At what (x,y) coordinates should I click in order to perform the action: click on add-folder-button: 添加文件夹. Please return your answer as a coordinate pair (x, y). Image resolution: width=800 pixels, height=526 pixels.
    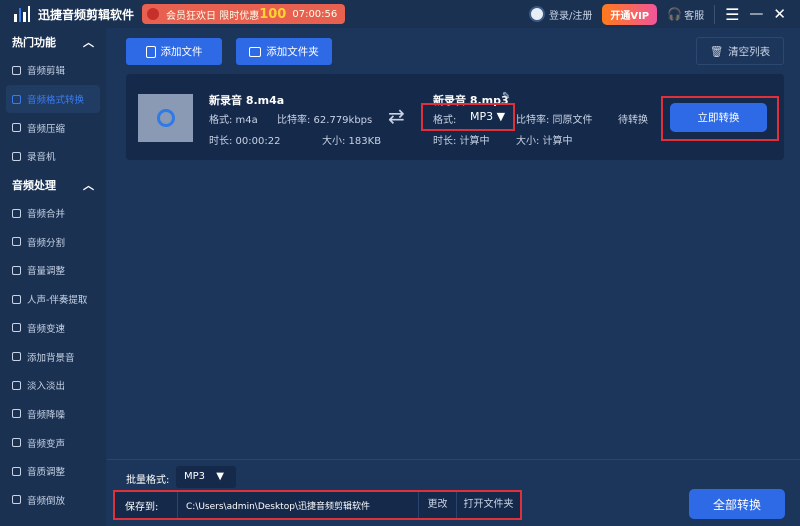
    Looking at the image, I should click on (284, 51).